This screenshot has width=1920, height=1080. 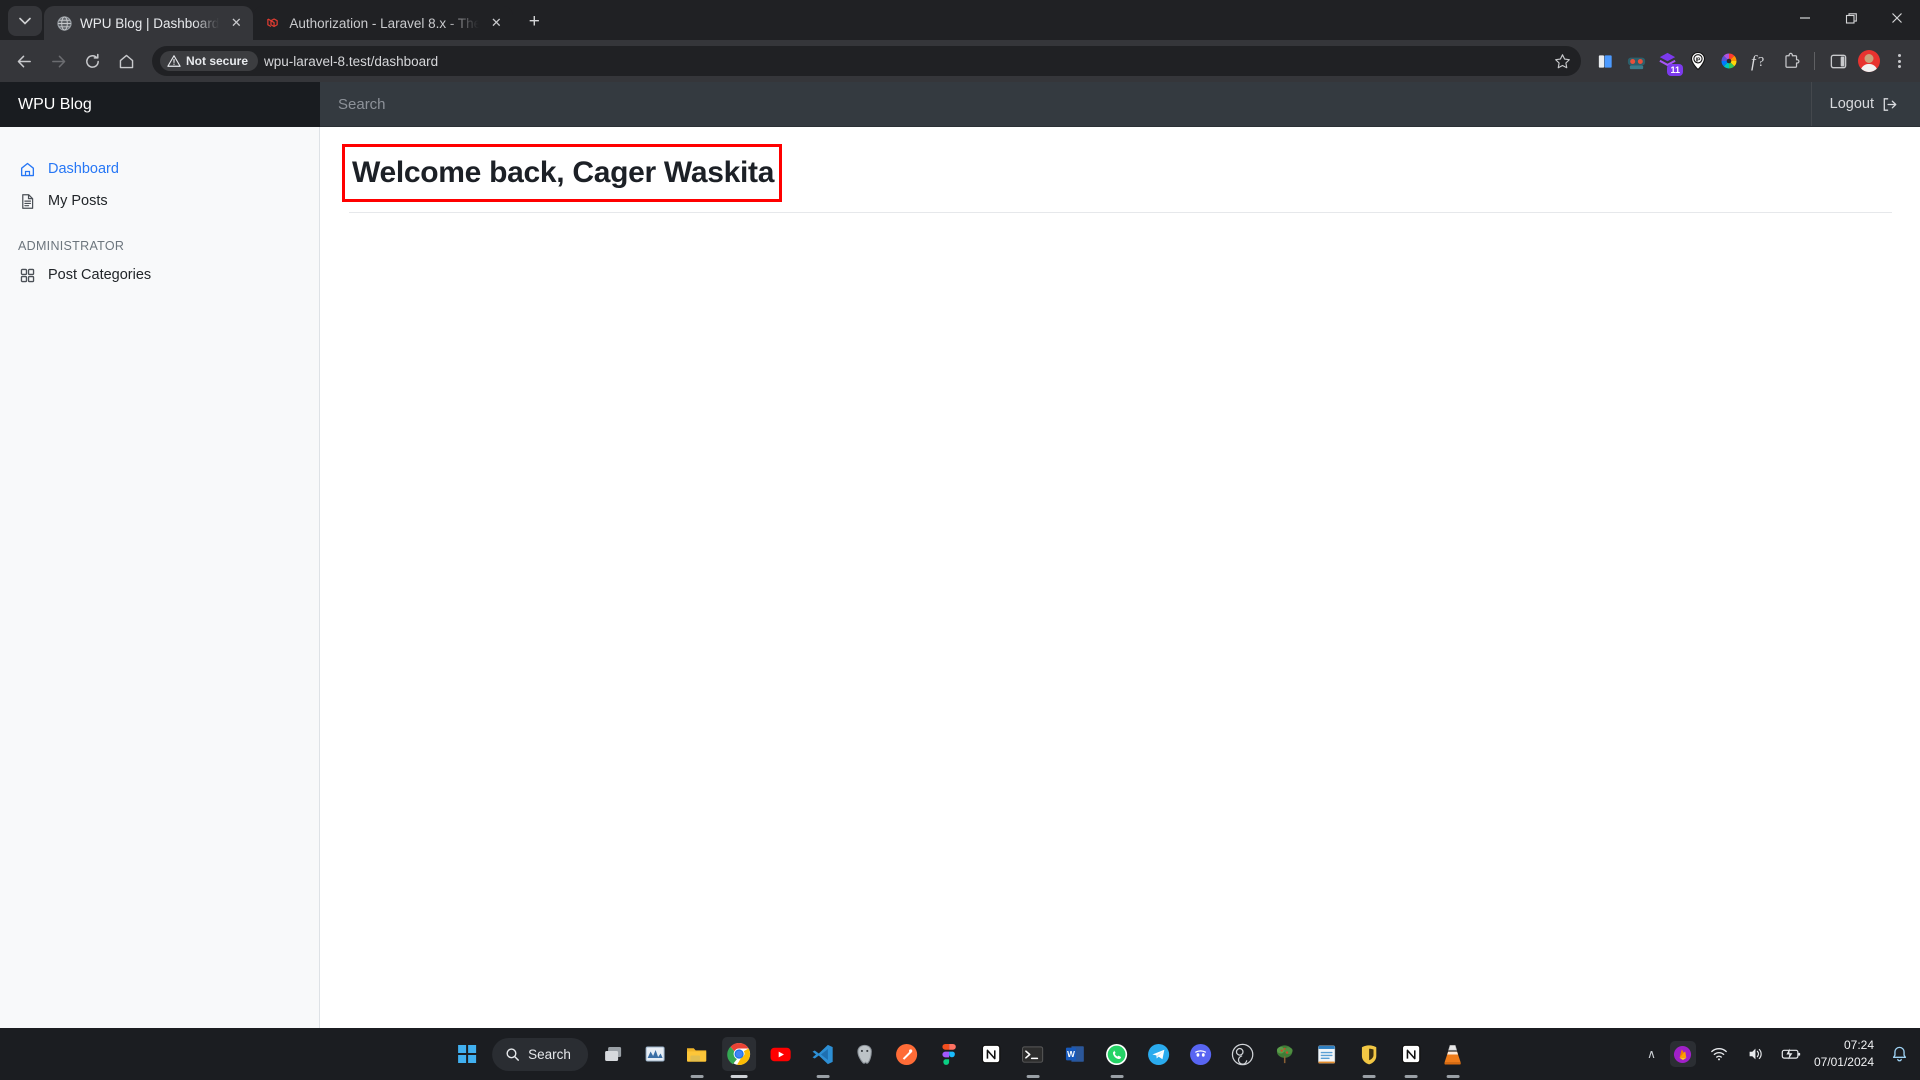 I want to click on taskbar-search-button: Search, so click(x=540, y=1054).